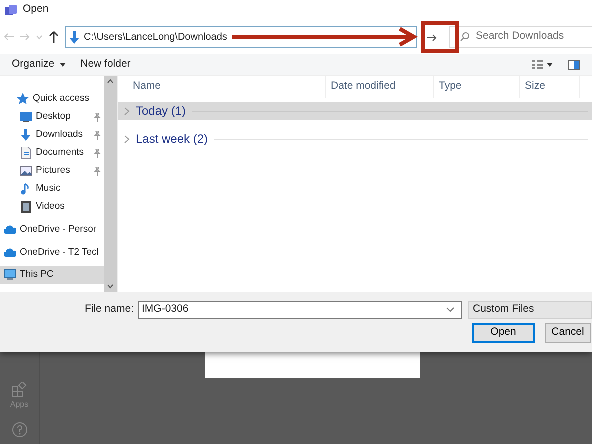 The height and width of the screenshot is (444, 592). I want to click on sidebar-item: Documents, so click(52, 153).